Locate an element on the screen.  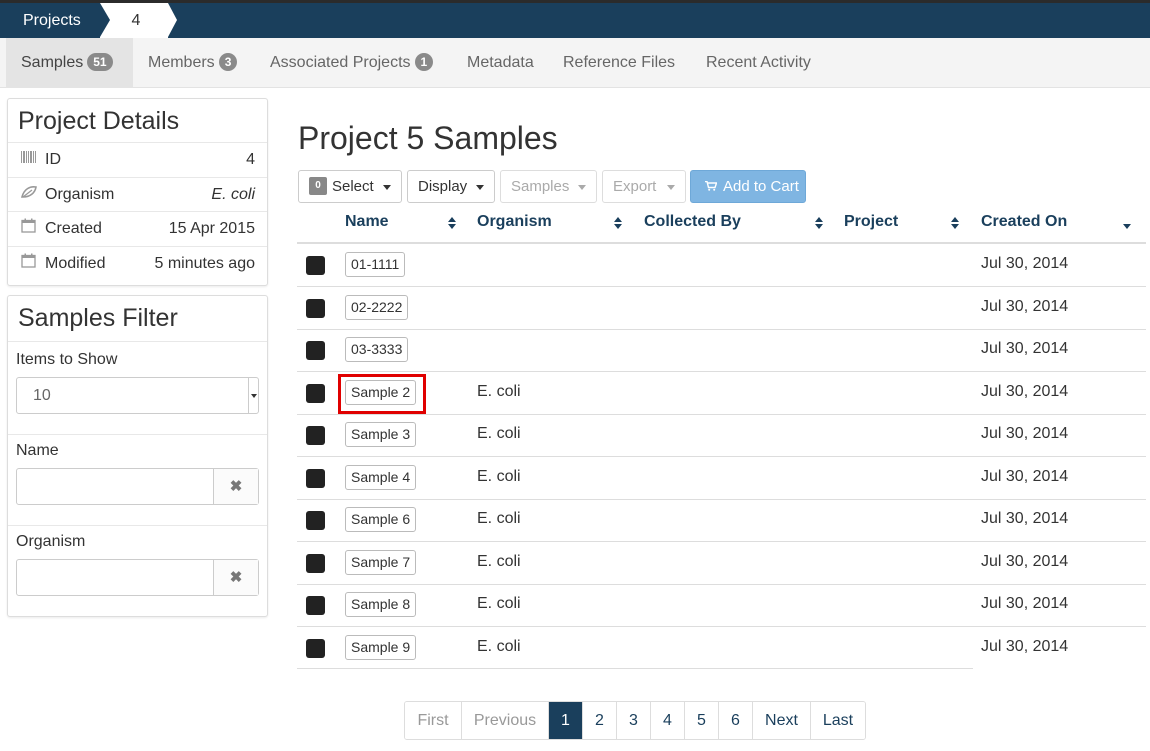
sample-name-button: Sample 8 is located at coordinates (381, 604).